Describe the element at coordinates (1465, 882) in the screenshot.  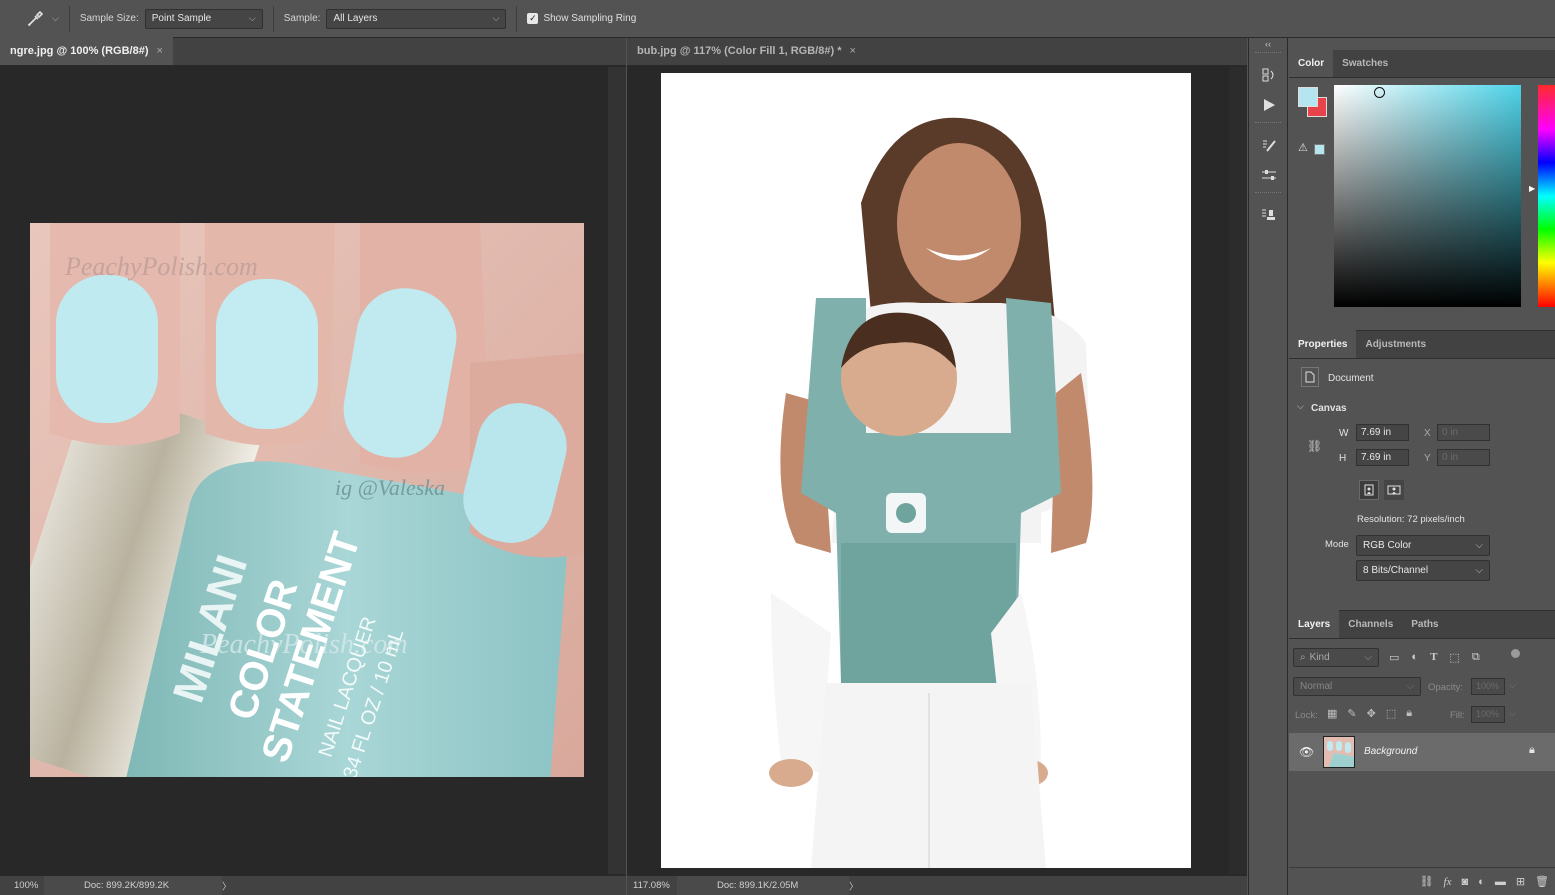
I see `add-mask-icon: ◙` at that location.